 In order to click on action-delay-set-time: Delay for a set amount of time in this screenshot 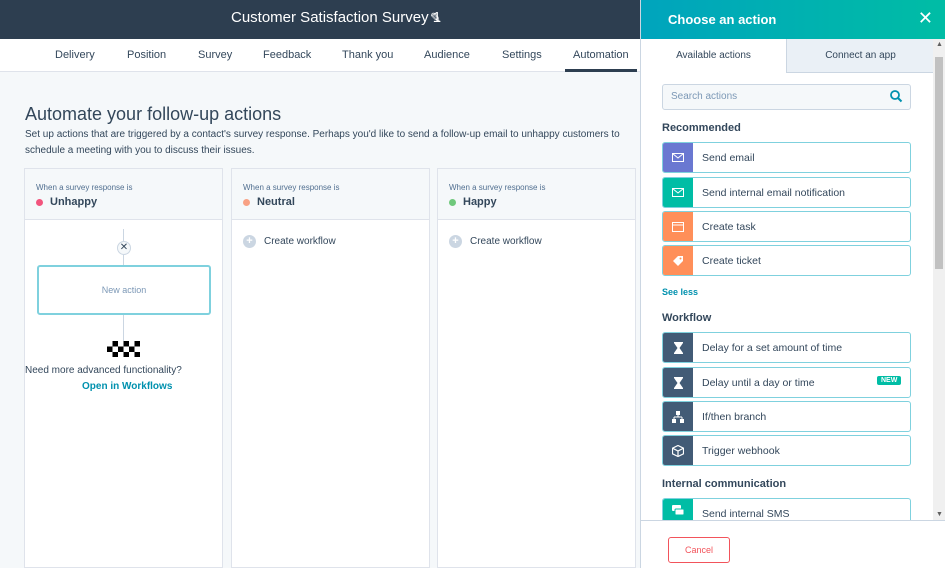, I will do `click(786, 347)`.